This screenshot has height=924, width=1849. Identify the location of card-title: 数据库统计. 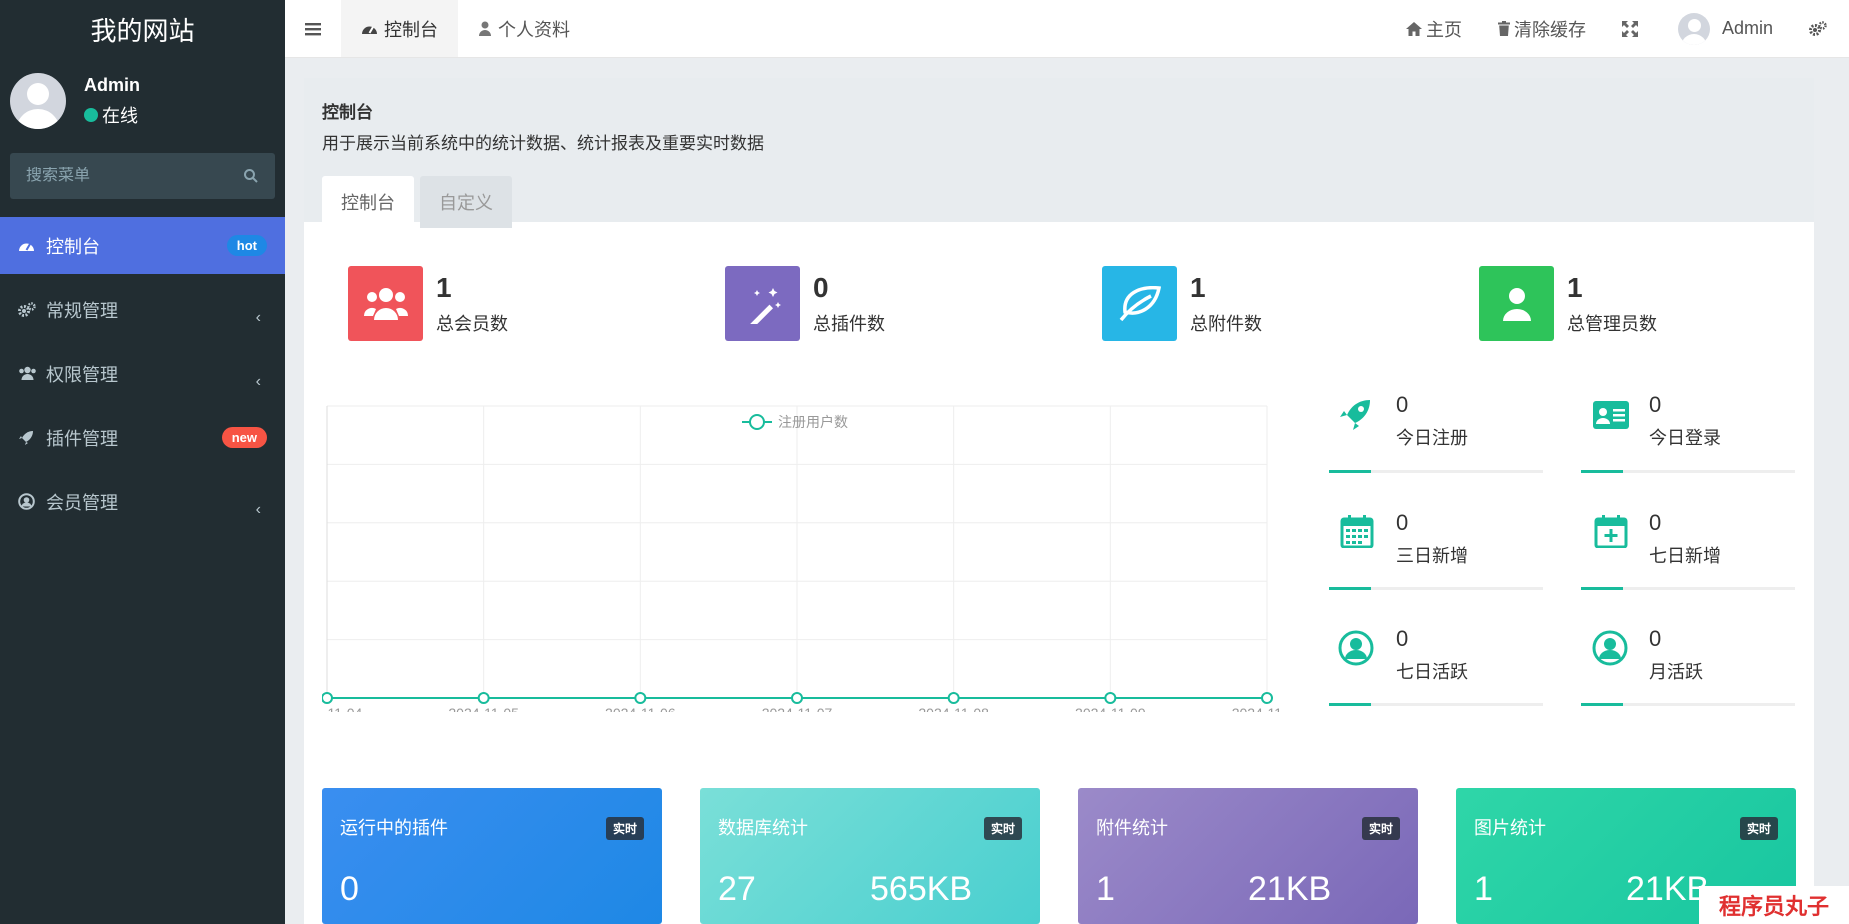
(763, 828).